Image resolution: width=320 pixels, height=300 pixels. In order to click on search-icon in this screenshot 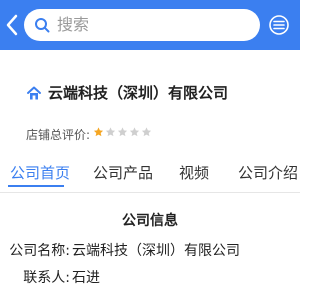, I will do `click(42, 25)`.